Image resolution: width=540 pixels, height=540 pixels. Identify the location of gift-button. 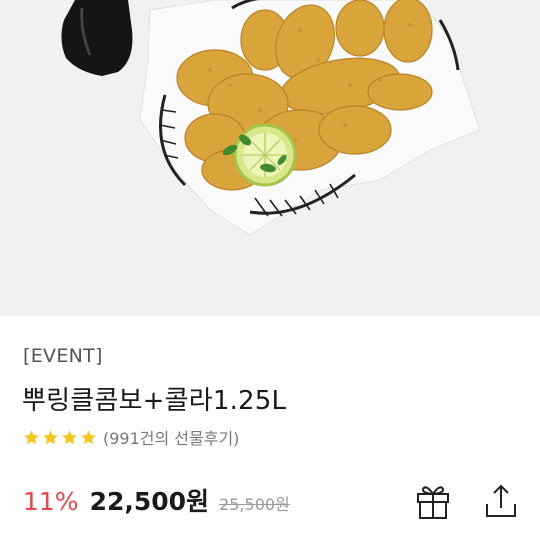
(433, 501).